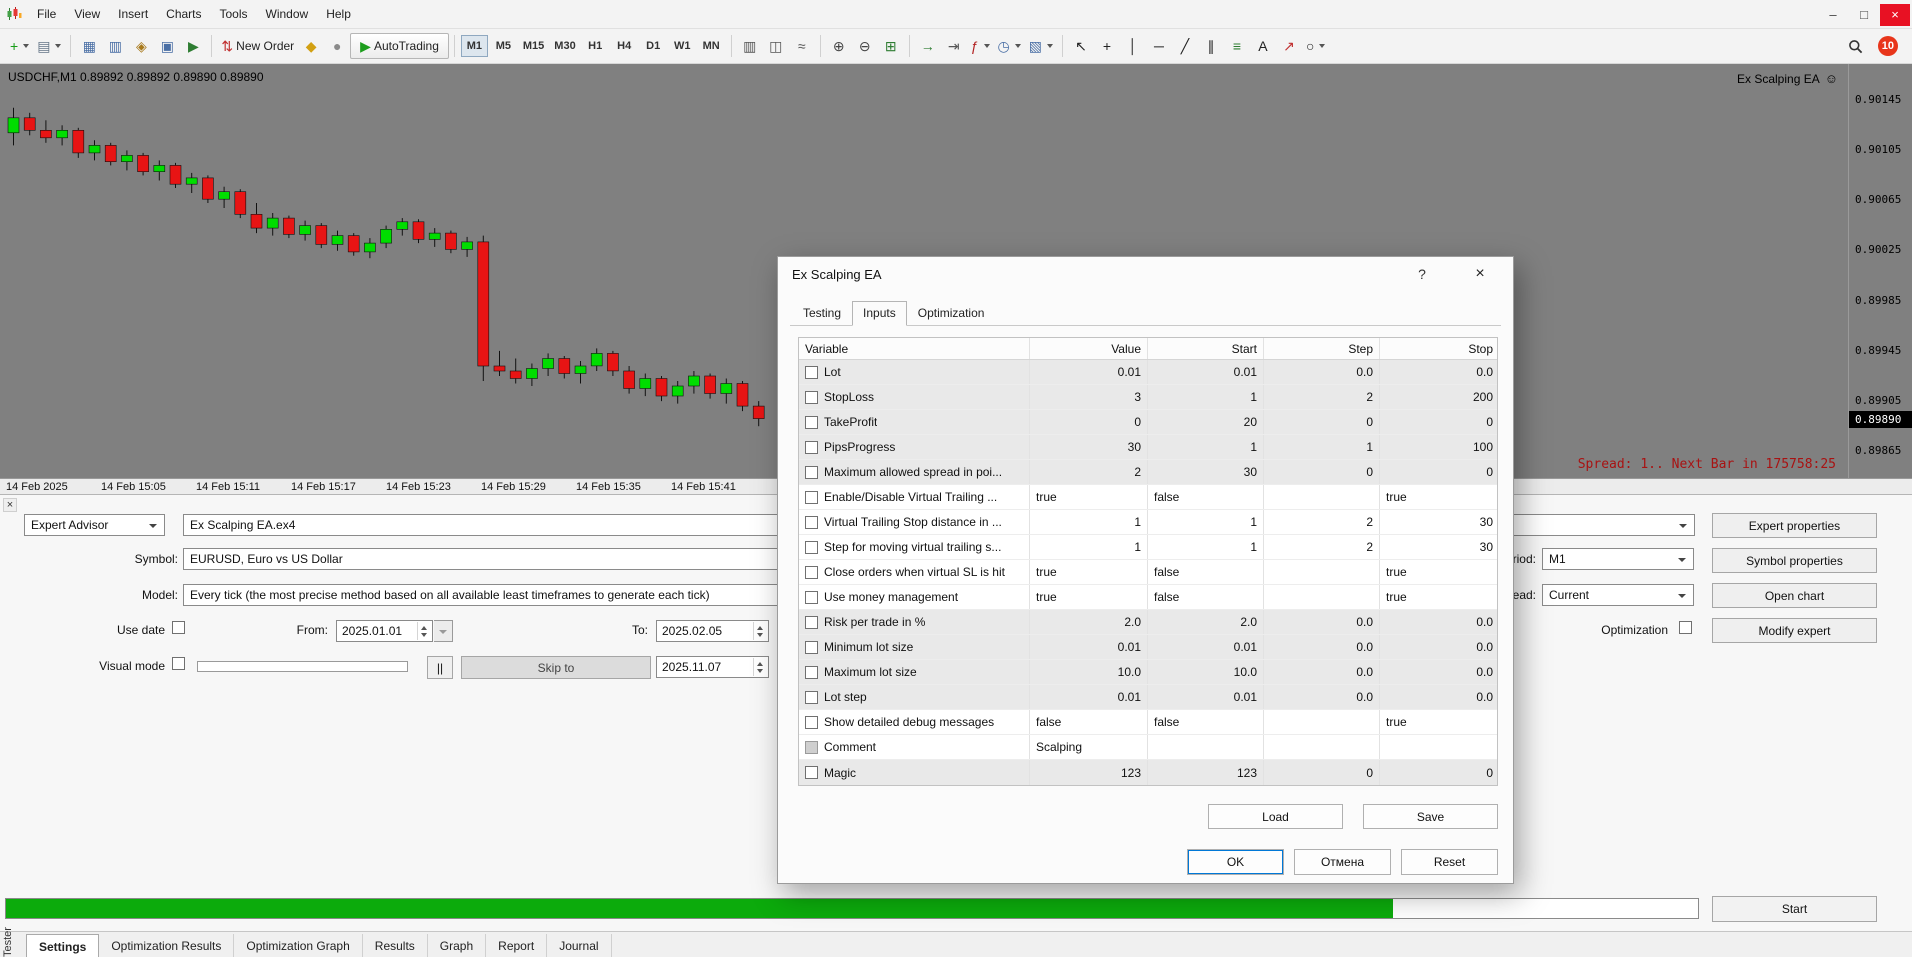 This screenshot has width=1912, height=957. What do you see at coordinates (1430, 816) in the screenshot?
I see `save-button: Save` at bounding box center [1430, 816].